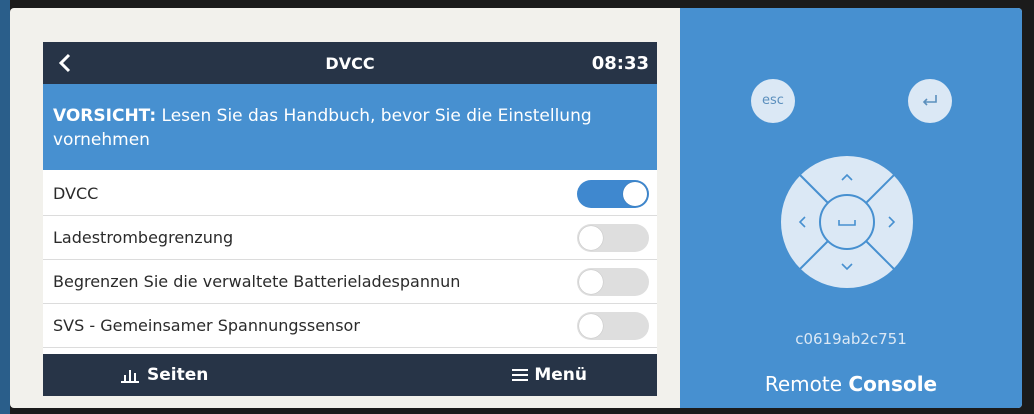  What do you see at coordinates (620, 63) in the screenshot?
I see `clock: 08:33` at bounding box center [620, 63].